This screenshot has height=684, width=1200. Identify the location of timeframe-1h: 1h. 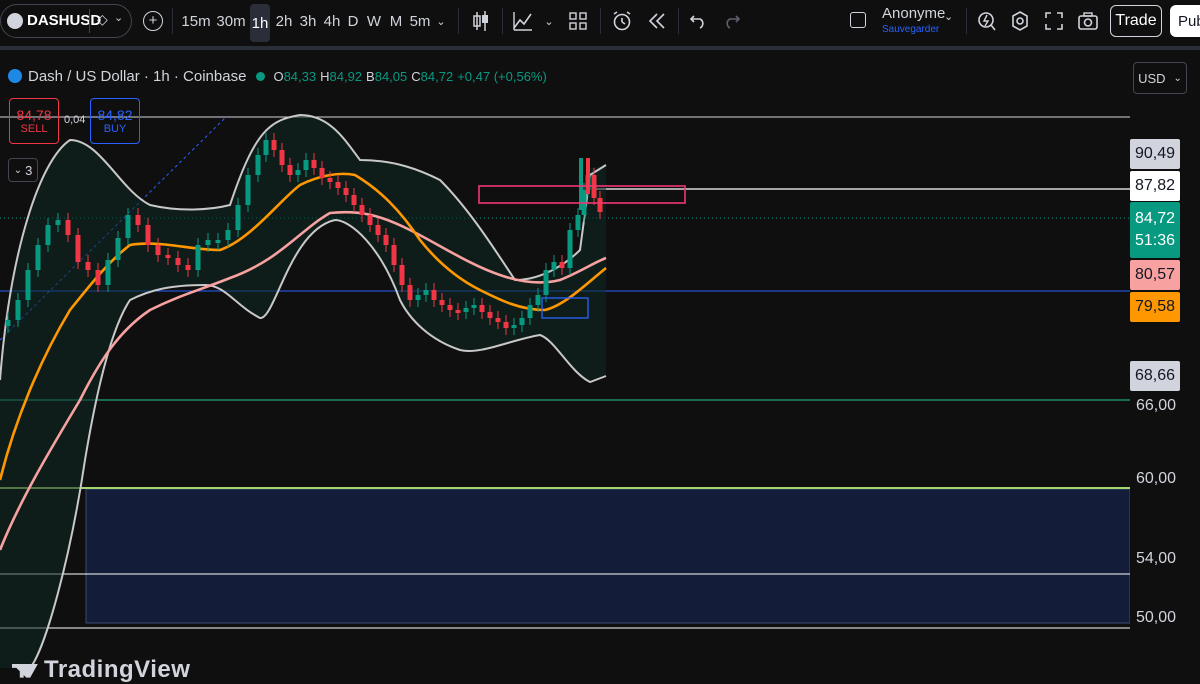
(260, 23).